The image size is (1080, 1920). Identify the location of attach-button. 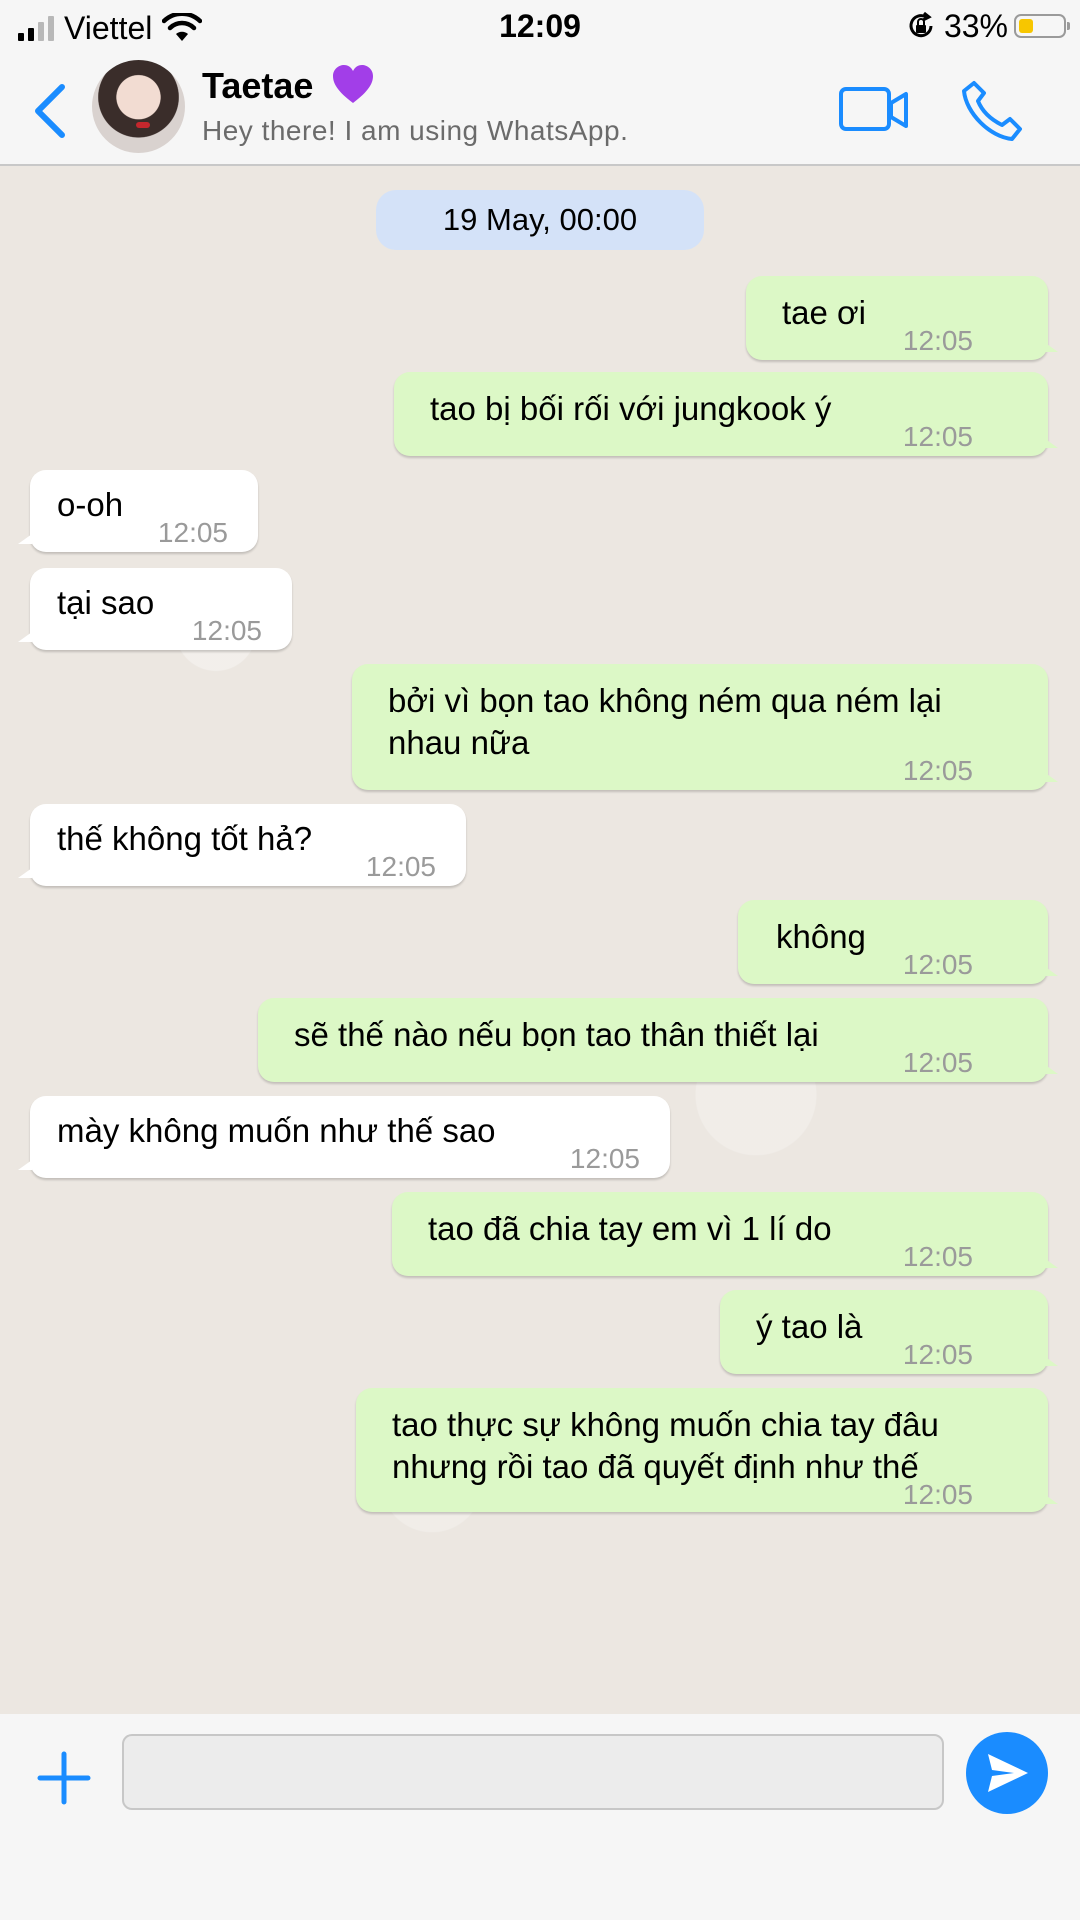
(64, 1778).